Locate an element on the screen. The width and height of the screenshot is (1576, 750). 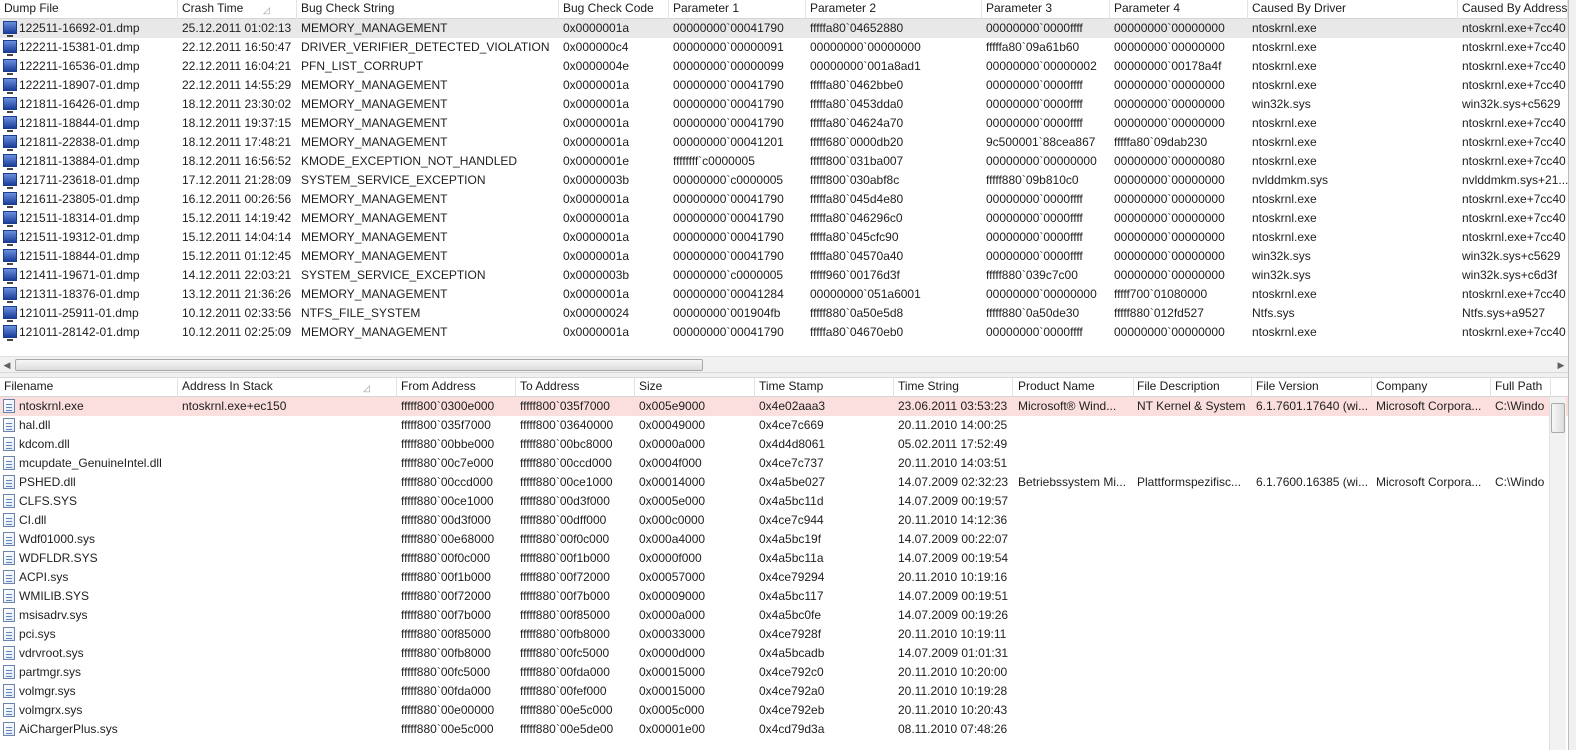
table-cell: MEMORY_MANAGEMENT is located at coordinates (374, 294).